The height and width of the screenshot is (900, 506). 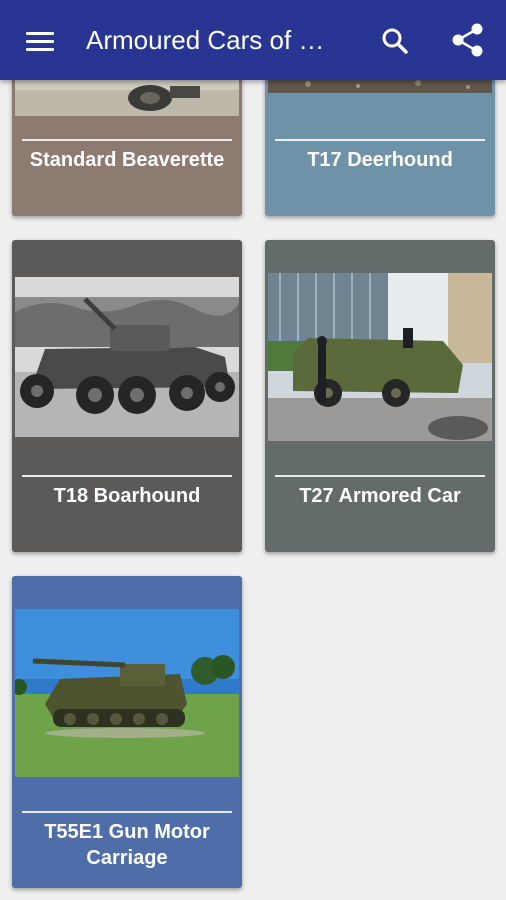 What do you see at coordinates (127, 496) in the screenshot?
I see `card-title: T18 Boarhound` at bounding box center [127, 496].